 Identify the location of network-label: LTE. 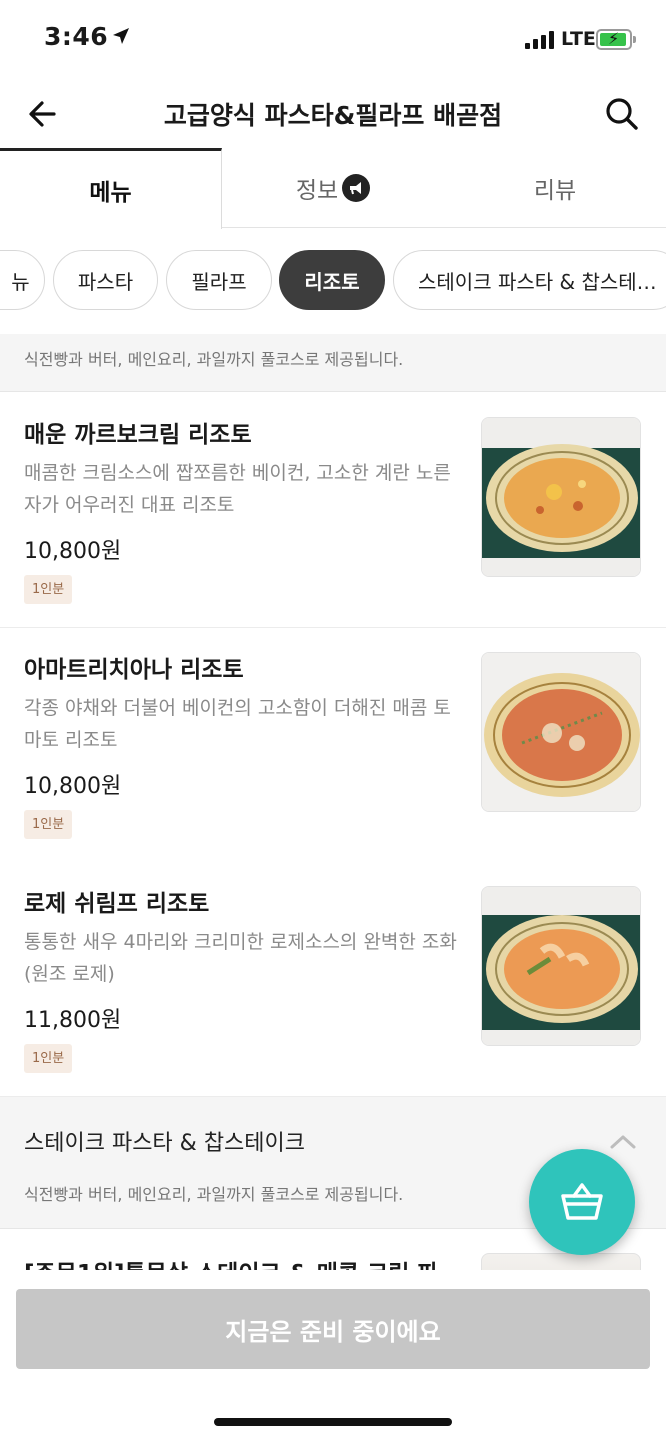
(578, 39).